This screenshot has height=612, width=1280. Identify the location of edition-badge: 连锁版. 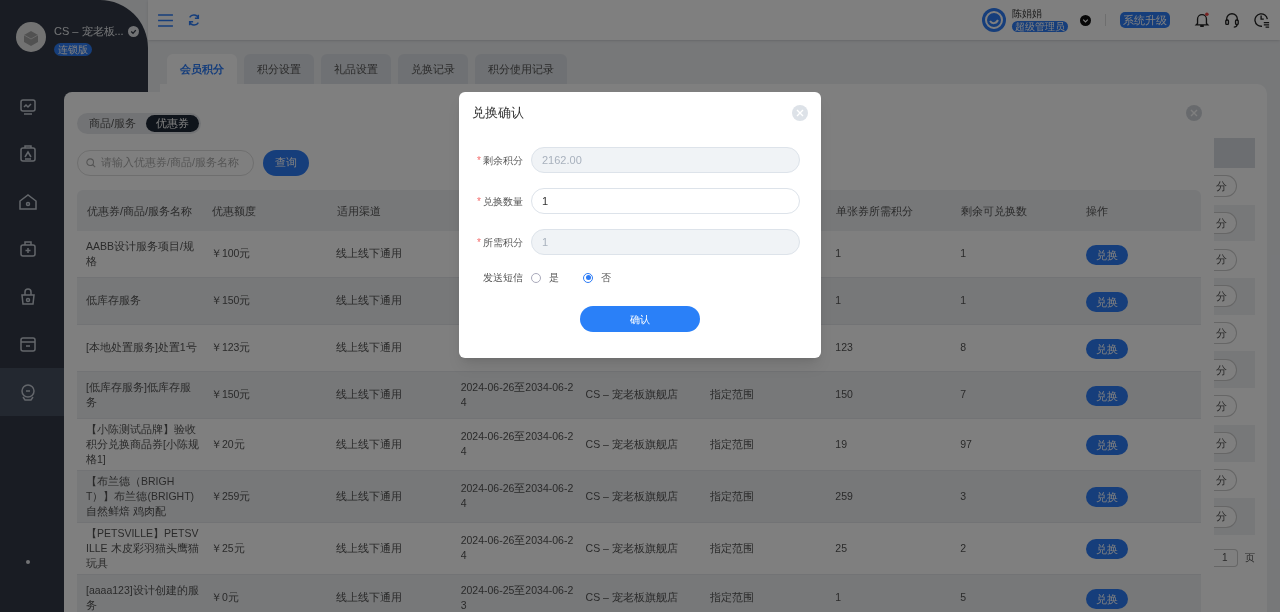
(73, 49).